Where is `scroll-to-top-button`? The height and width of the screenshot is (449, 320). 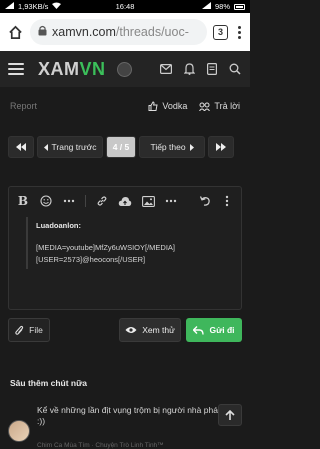
scroll-to-top-button is located at coordinates (230, 415).